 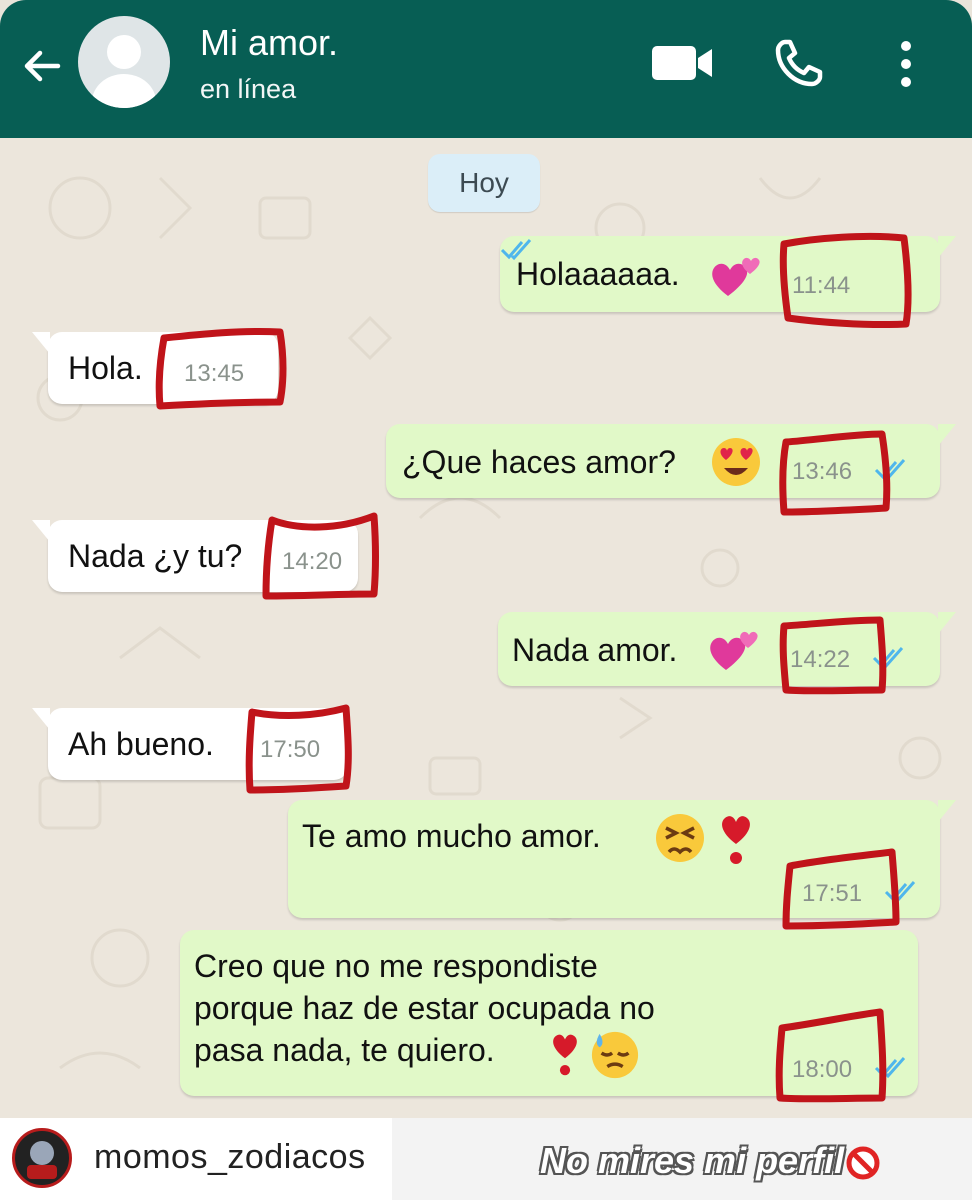 What do you see at coordinates (798, 64) in the screenshot?
I see `phone-call-icon` at bounding box center [798, 64].